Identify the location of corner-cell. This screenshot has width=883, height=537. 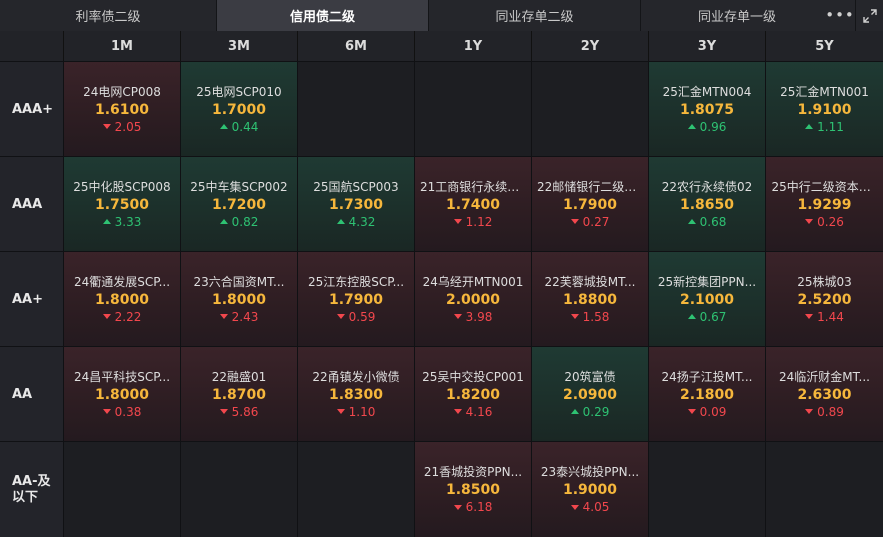
(31, 46).